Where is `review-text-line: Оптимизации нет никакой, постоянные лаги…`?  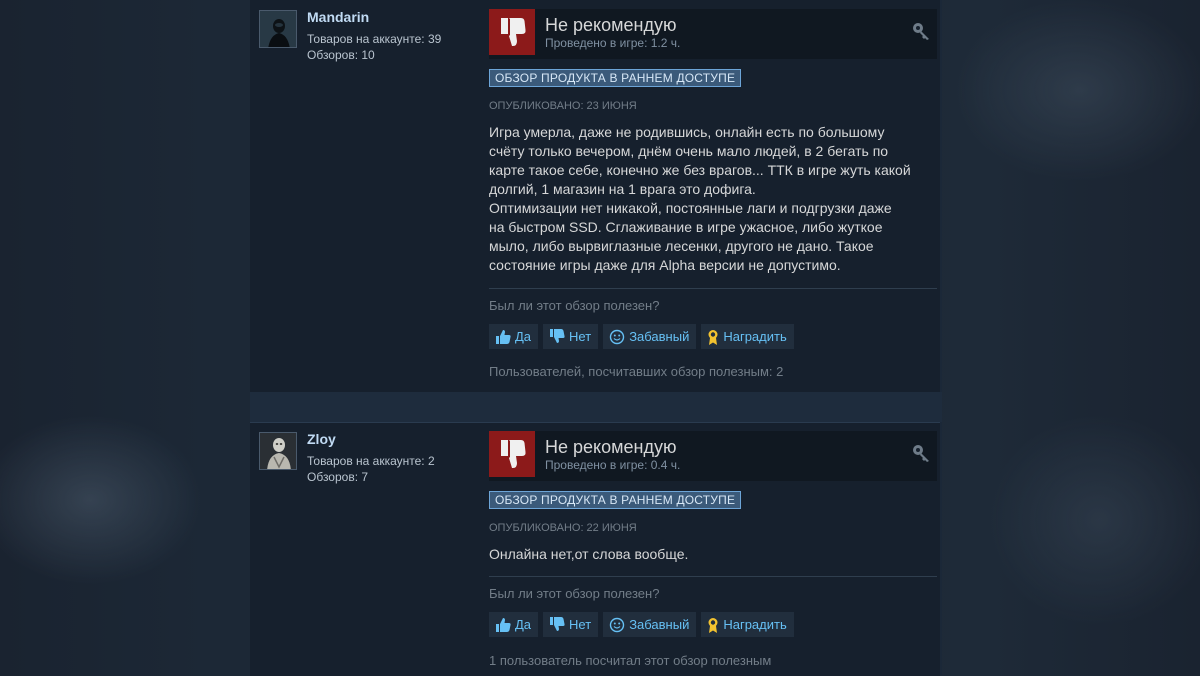
review-text-line: Оптимизации нет никакой, постоянные лаги… is located at coordinates (690, 208).